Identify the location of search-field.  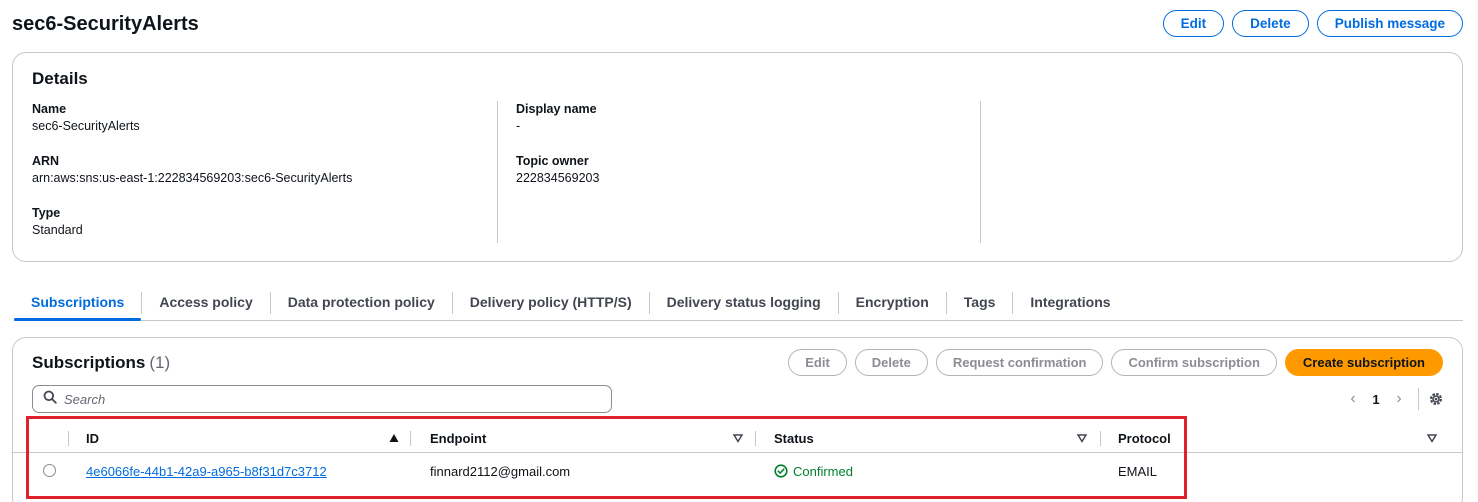
(322, 399).